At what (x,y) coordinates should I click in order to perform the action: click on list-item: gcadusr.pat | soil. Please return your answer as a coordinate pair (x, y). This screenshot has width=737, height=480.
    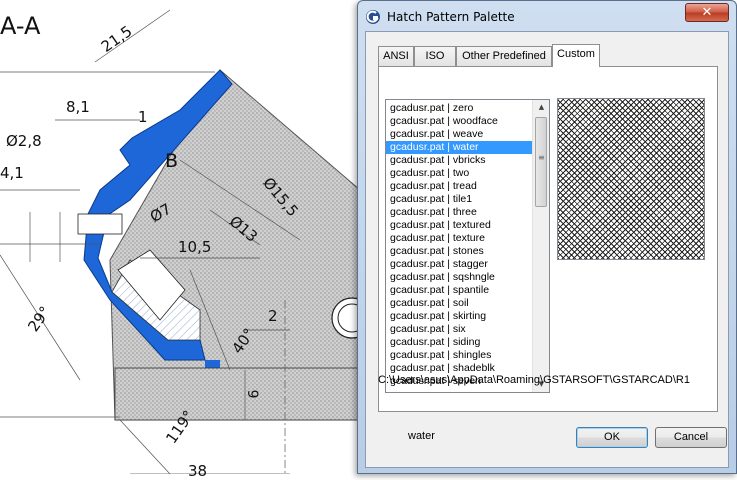
    Looking at the image, I should click on (459, 303).